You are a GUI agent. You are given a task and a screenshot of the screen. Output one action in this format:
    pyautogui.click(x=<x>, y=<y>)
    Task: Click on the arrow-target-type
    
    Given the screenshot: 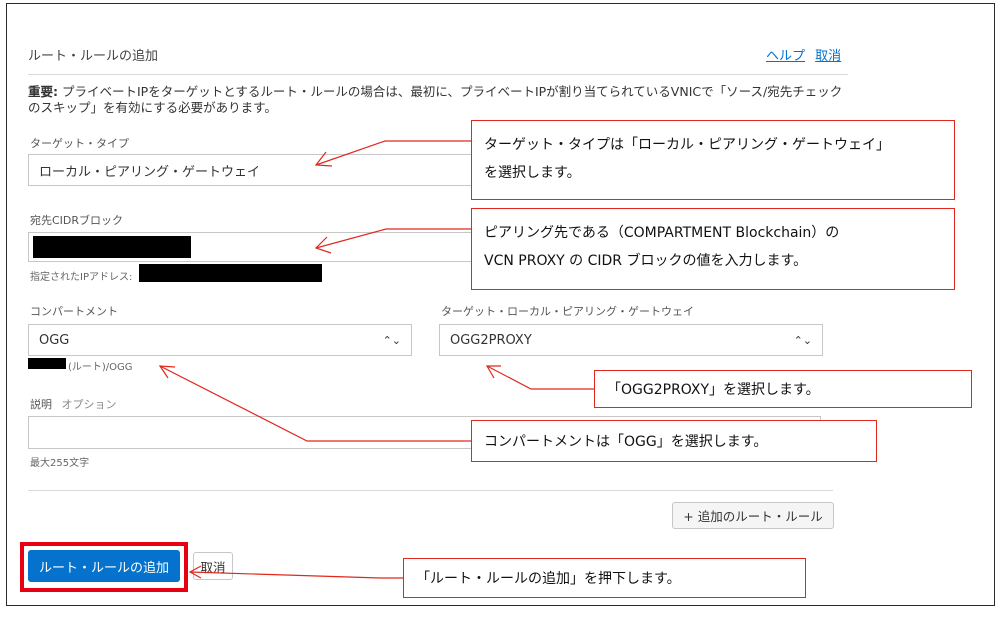 What is the action you would take?
    pyautogui.click(x=393, y=153)
    